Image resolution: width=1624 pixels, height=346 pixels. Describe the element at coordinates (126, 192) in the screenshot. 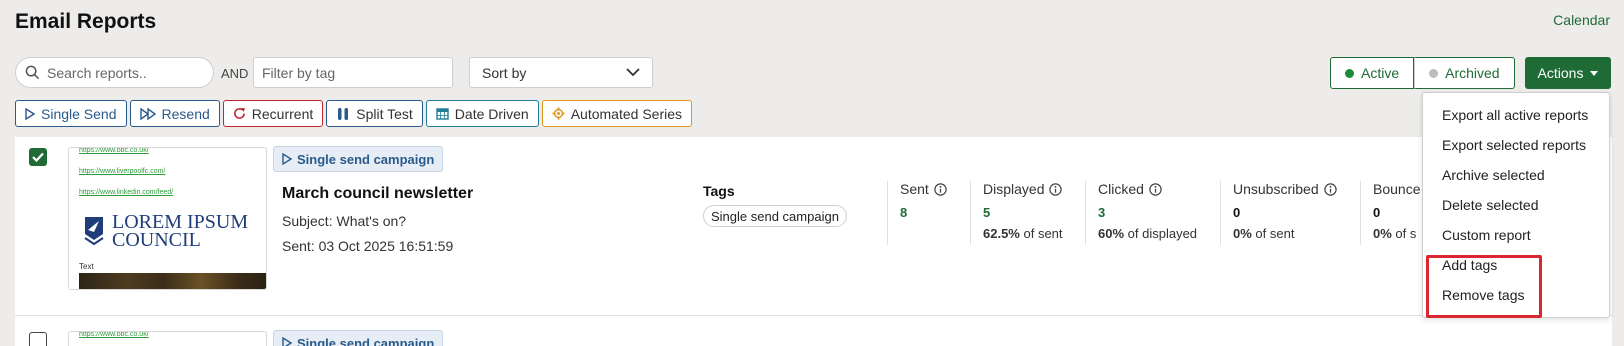

I see `thumbnail-link: https://www.linkedin.com/feed/` at that location.